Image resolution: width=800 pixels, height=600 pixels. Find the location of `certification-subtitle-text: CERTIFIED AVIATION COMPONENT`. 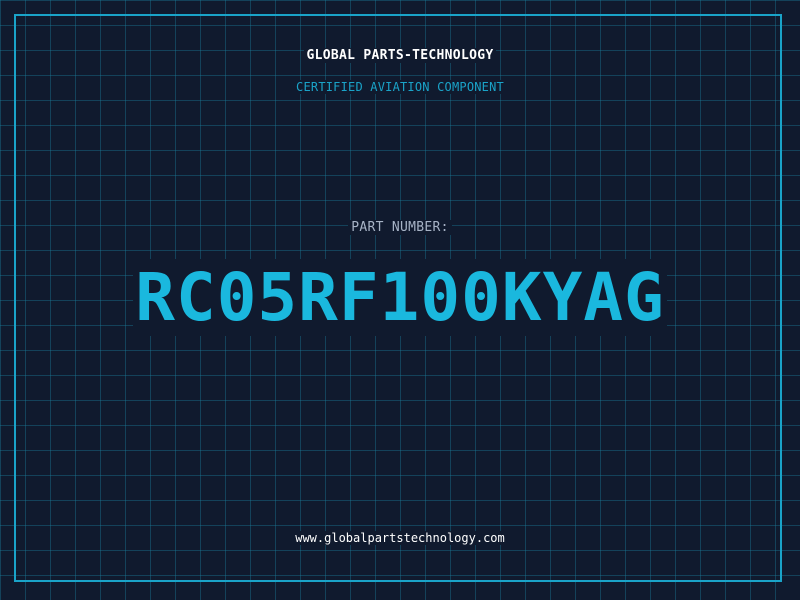

certification-subtitle-text: CERTIFIED AVIATION COMPONENT is located at coordinates (400, 87).